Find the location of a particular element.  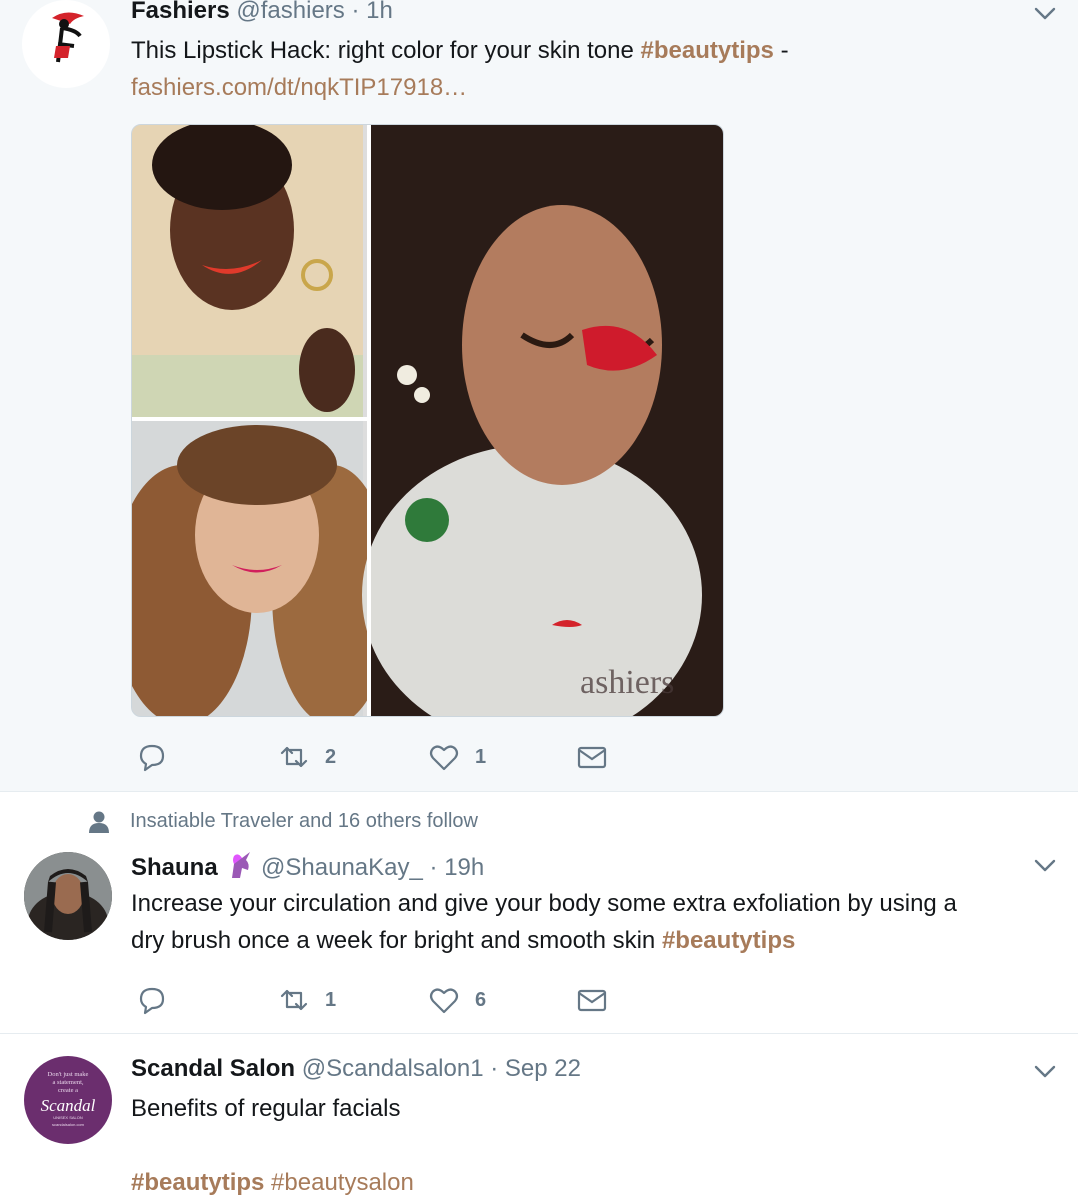

like-count: 6 is located at coordinates (481, 999).